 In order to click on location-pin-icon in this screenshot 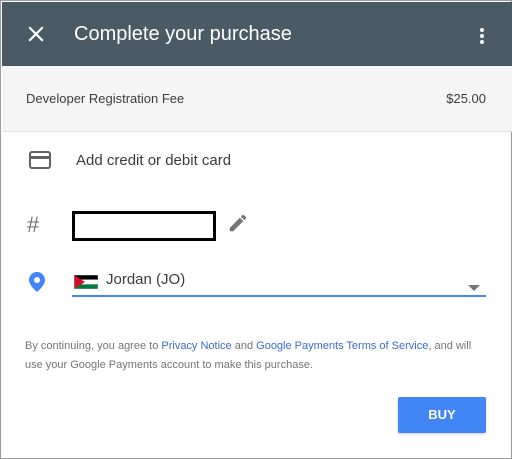, I will do `click(37, 284)`.